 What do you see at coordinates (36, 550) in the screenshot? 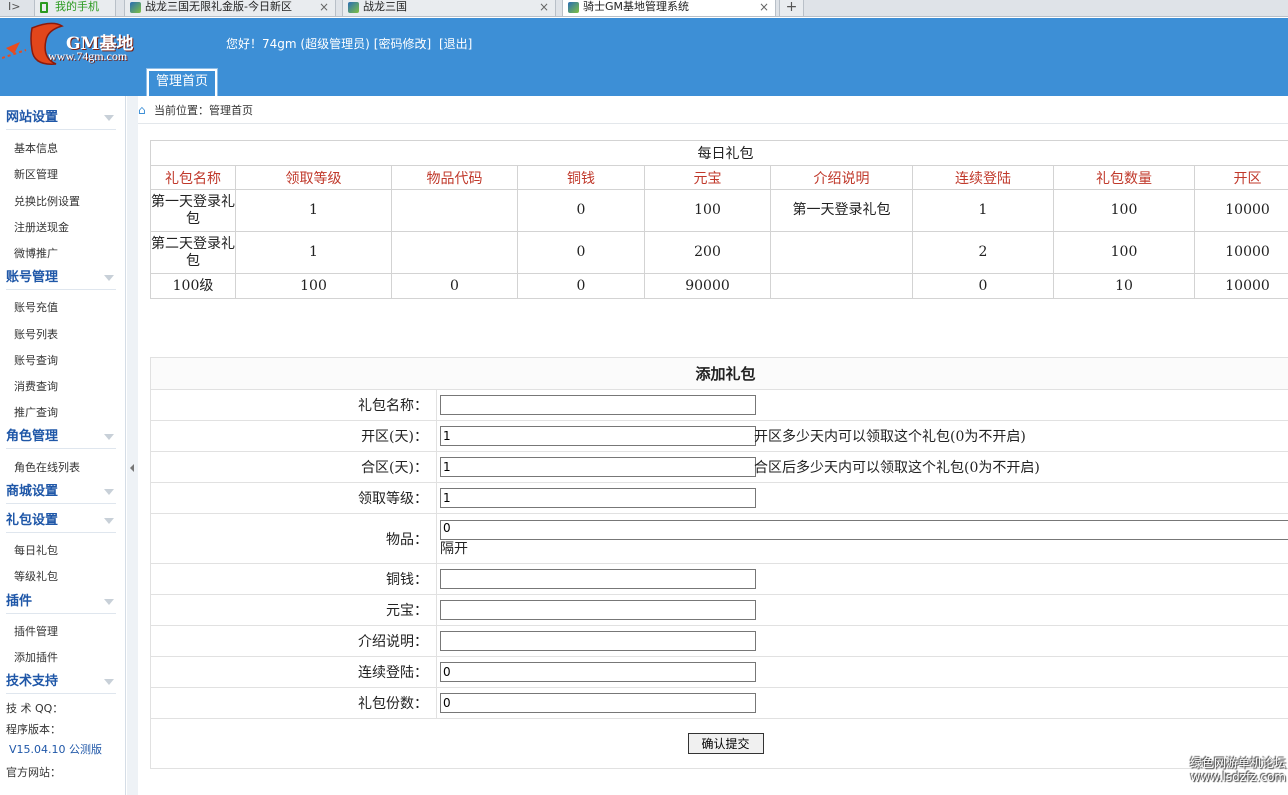
I see `sidebar-item-daily-gift: 每日礼包` at bounding box center [36, 550].